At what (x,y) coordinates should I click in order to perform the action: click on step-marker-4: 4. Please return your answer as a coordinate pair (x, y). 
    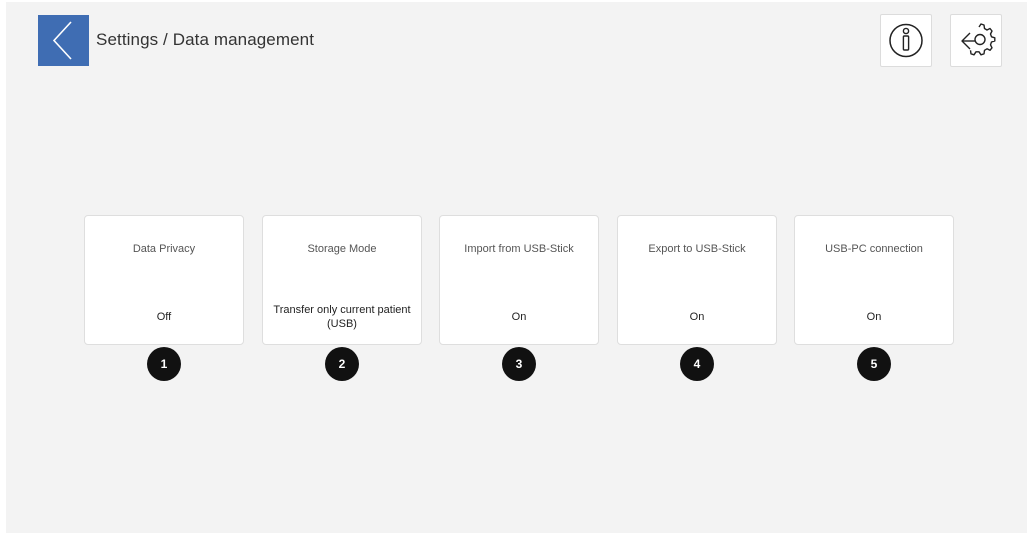
    Looking at the image, I should click on (697, 364).